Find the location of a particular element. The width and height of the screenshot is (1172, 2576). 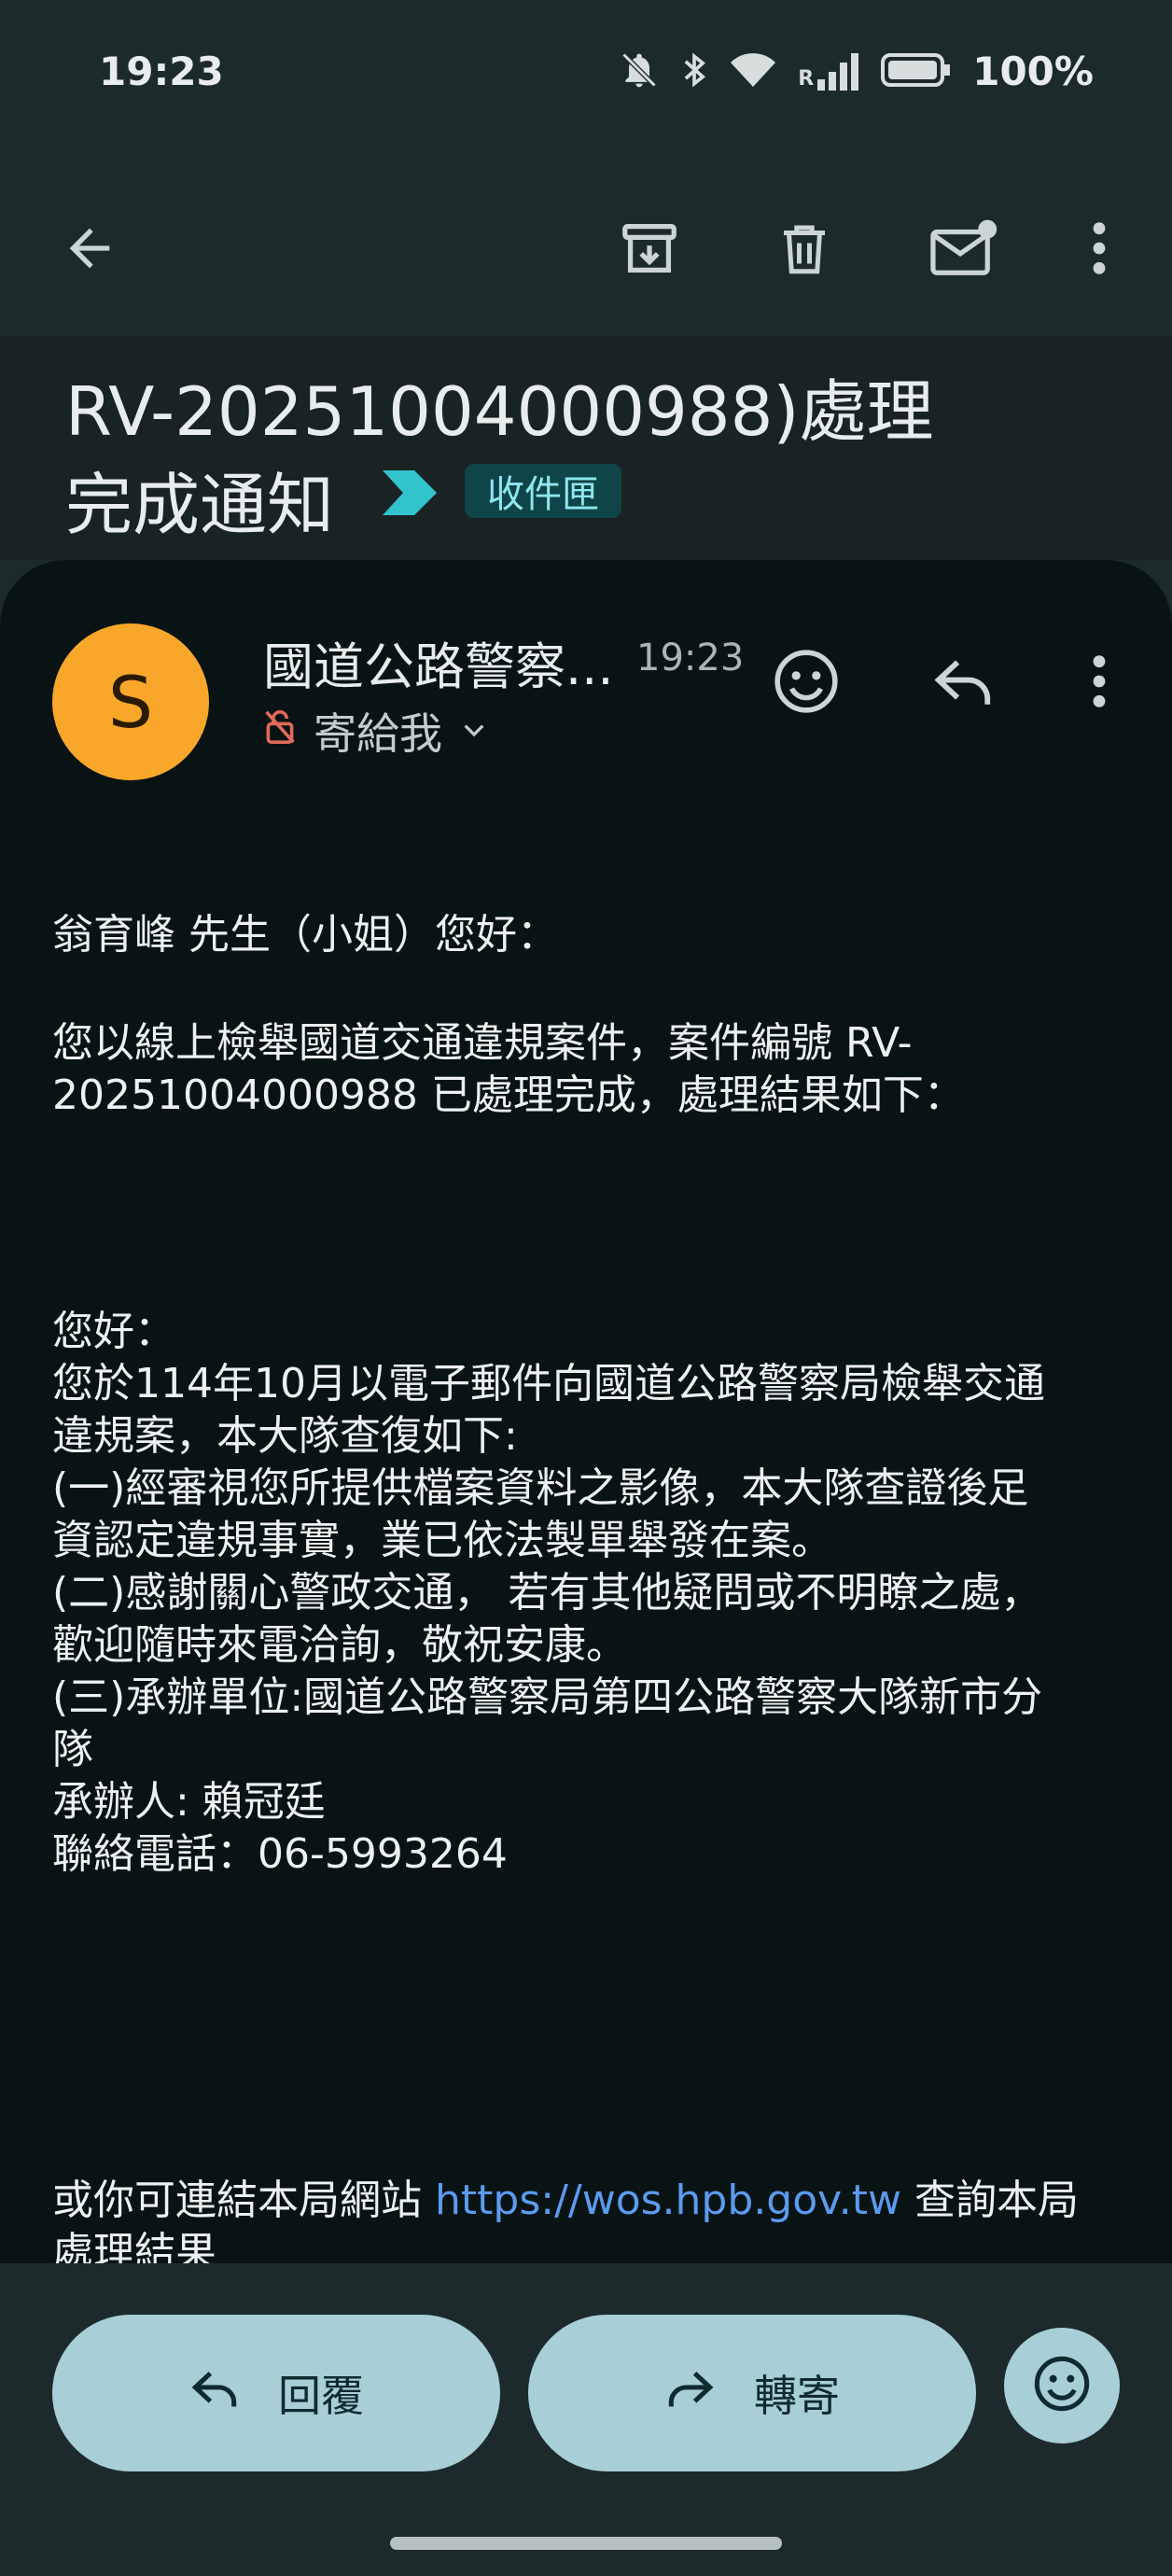

body-line: 聯絡電話：06-5993264 is located at coordinates (280, 1854).